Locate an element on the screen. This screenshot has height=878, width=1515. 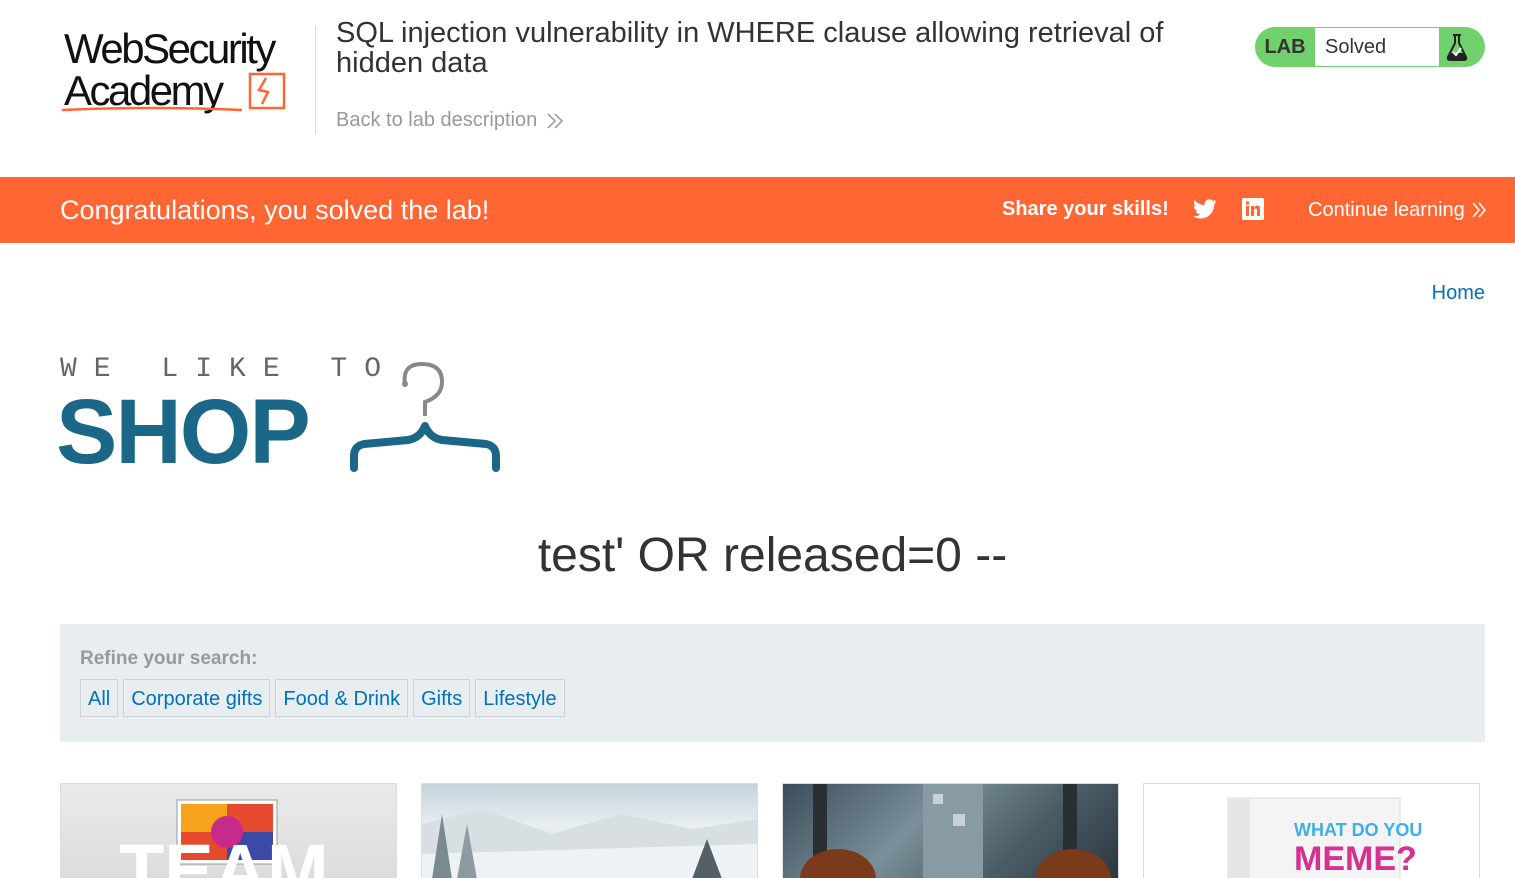
refine-search-label: Refine your search: is located at coordinates (169, 658).